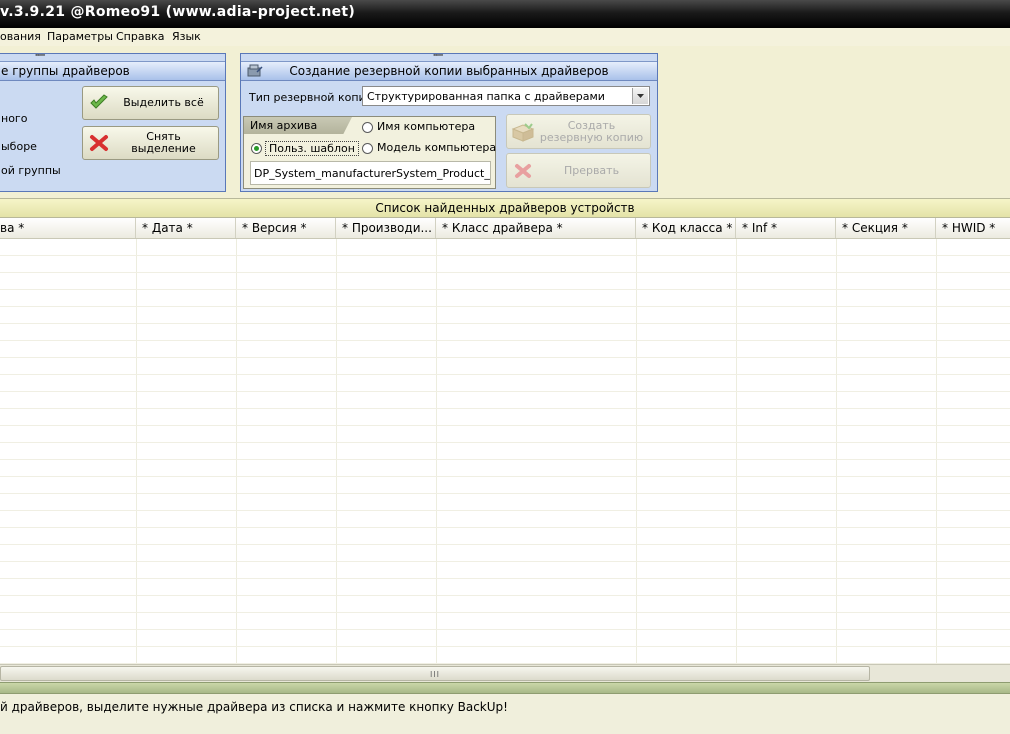  I want to click on archive-tab-label: Имя архива, so click(284, 125).